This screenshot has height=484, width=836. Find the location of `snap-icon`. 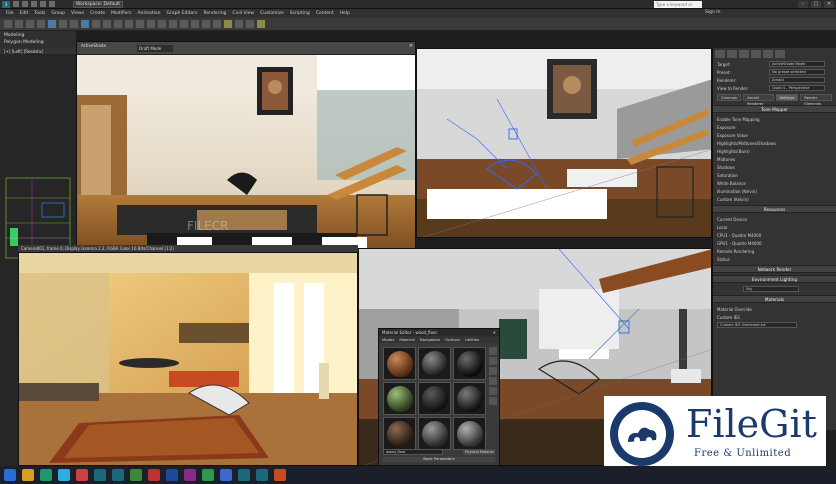

snap-icon is located at coordinates (140, 24).